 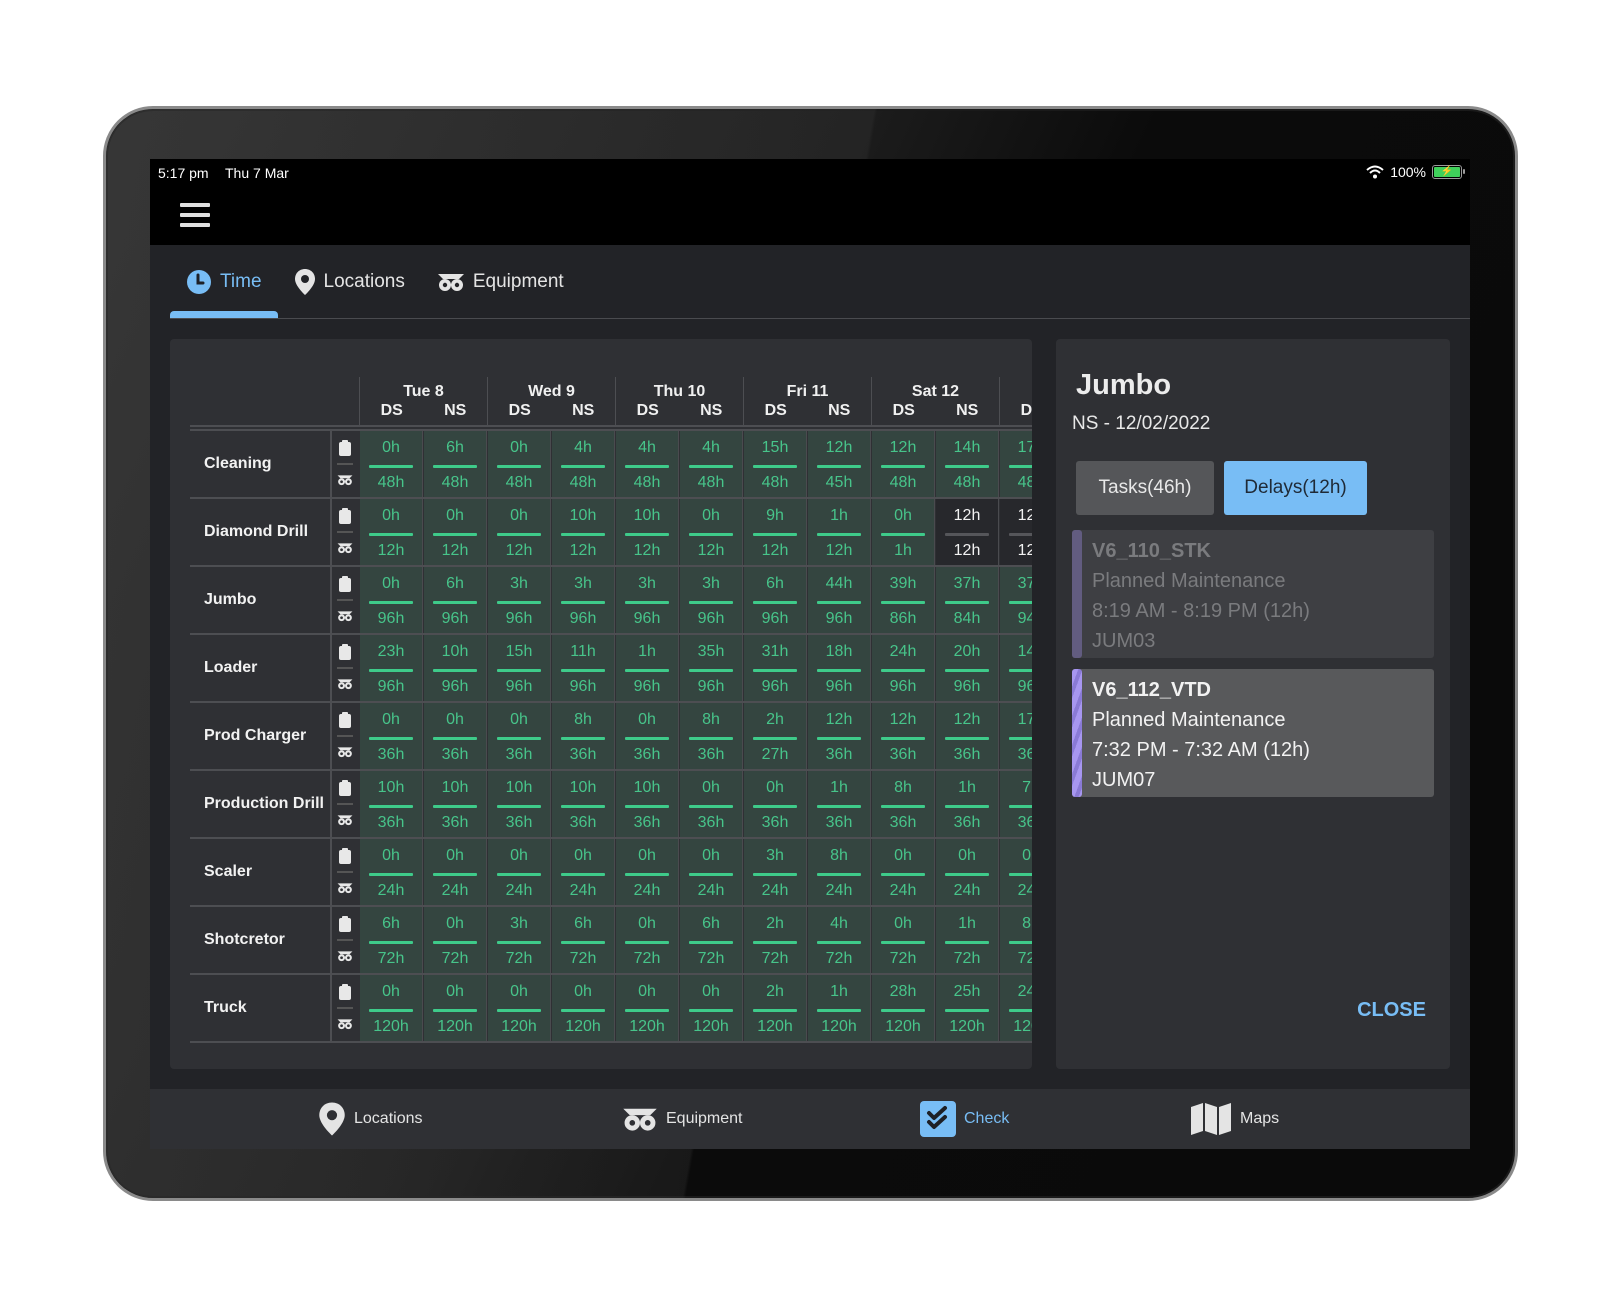 I want to click on grid-cell: 1h 96h, so click(x=647, y=668).